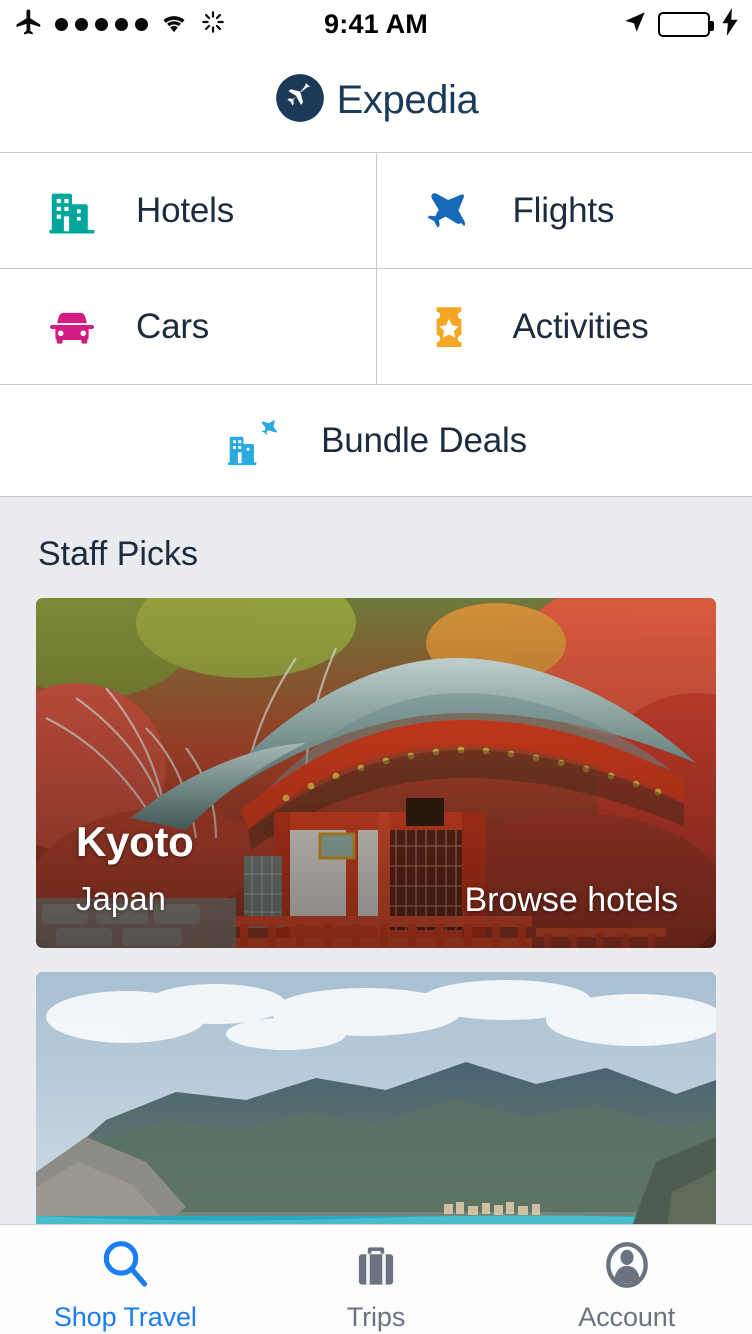  What do you see at coordinates (686, 24) in the screenshot?
I see `battery-full-icon` at bounding box center [686, 24].